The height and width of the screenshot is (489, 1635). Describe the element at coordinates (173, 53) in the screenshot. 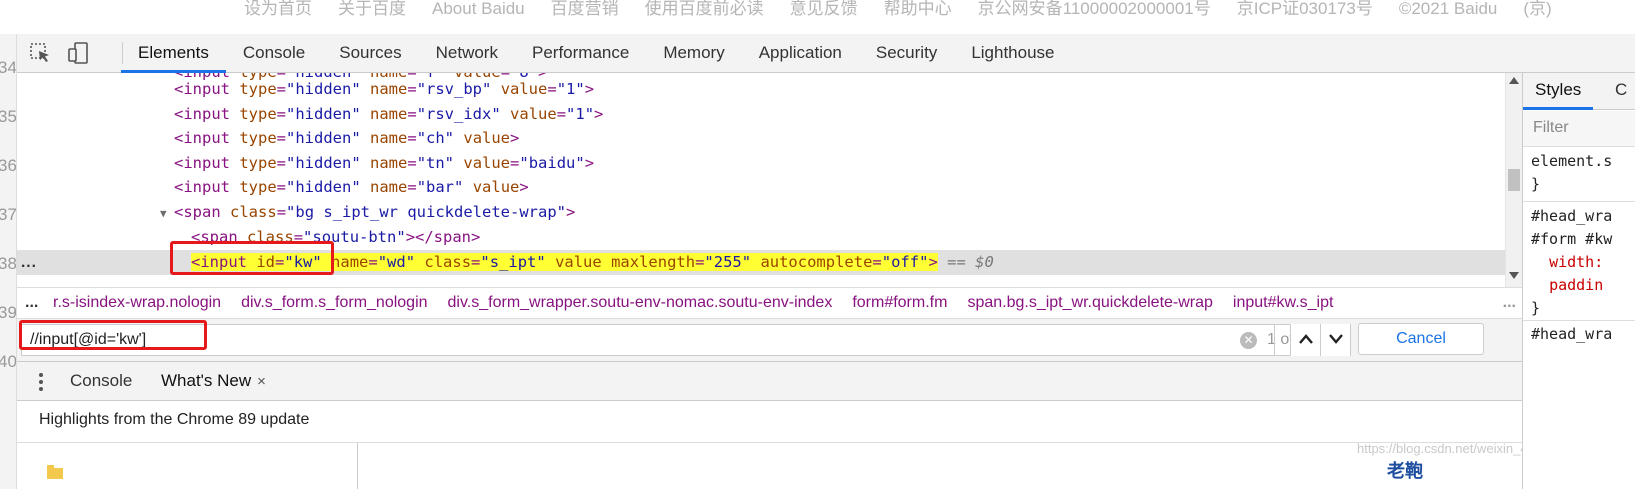

I see `tab-elements: Elements` at that location.